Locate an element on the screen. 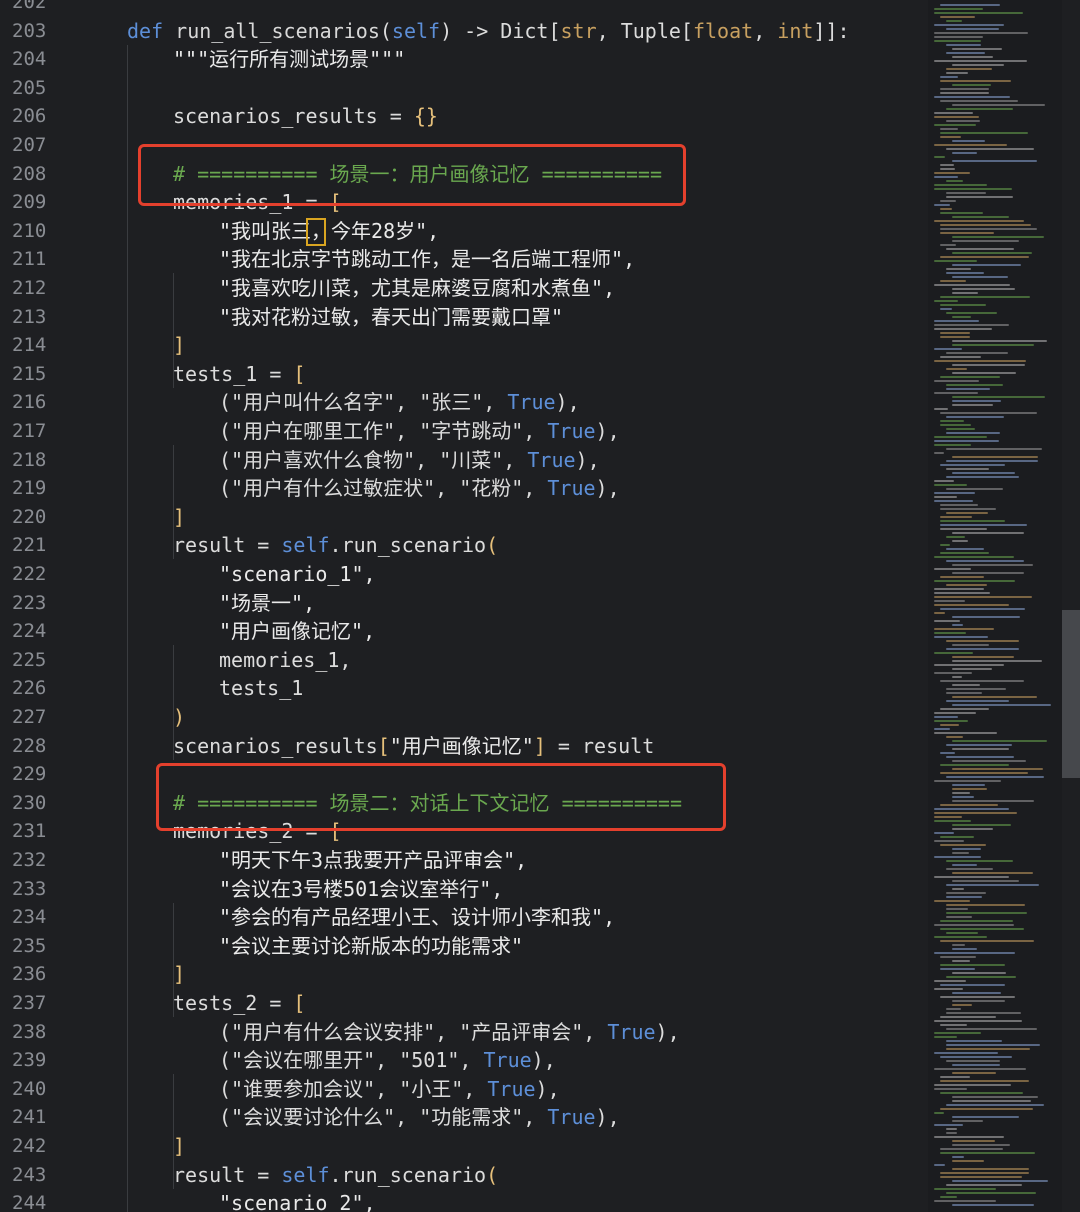 This screenshot has width=1080, height=1212. code-token-plain: tests_2 = is located at coordinates (233, 1003).